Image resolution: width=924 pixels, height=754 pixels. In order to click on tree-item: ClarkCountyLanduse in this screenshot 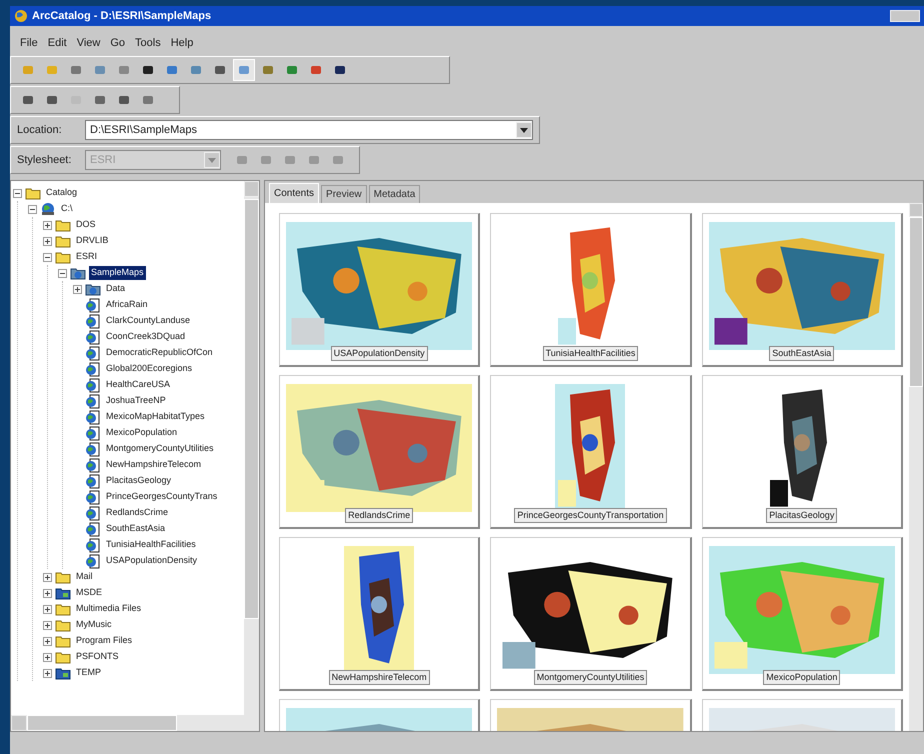, I will do `click(148, 321)`.